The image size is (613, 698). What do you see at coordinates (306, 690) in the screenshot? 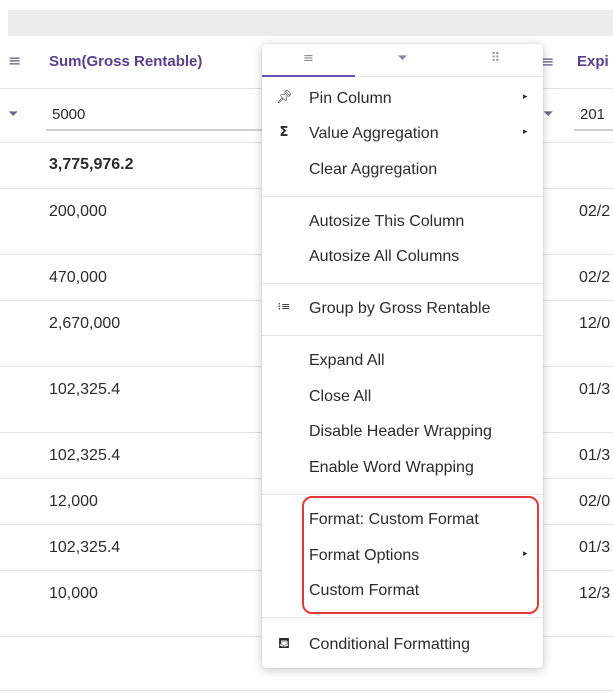
I see `grid-bottom-divider` at bounding box center [306, 690].